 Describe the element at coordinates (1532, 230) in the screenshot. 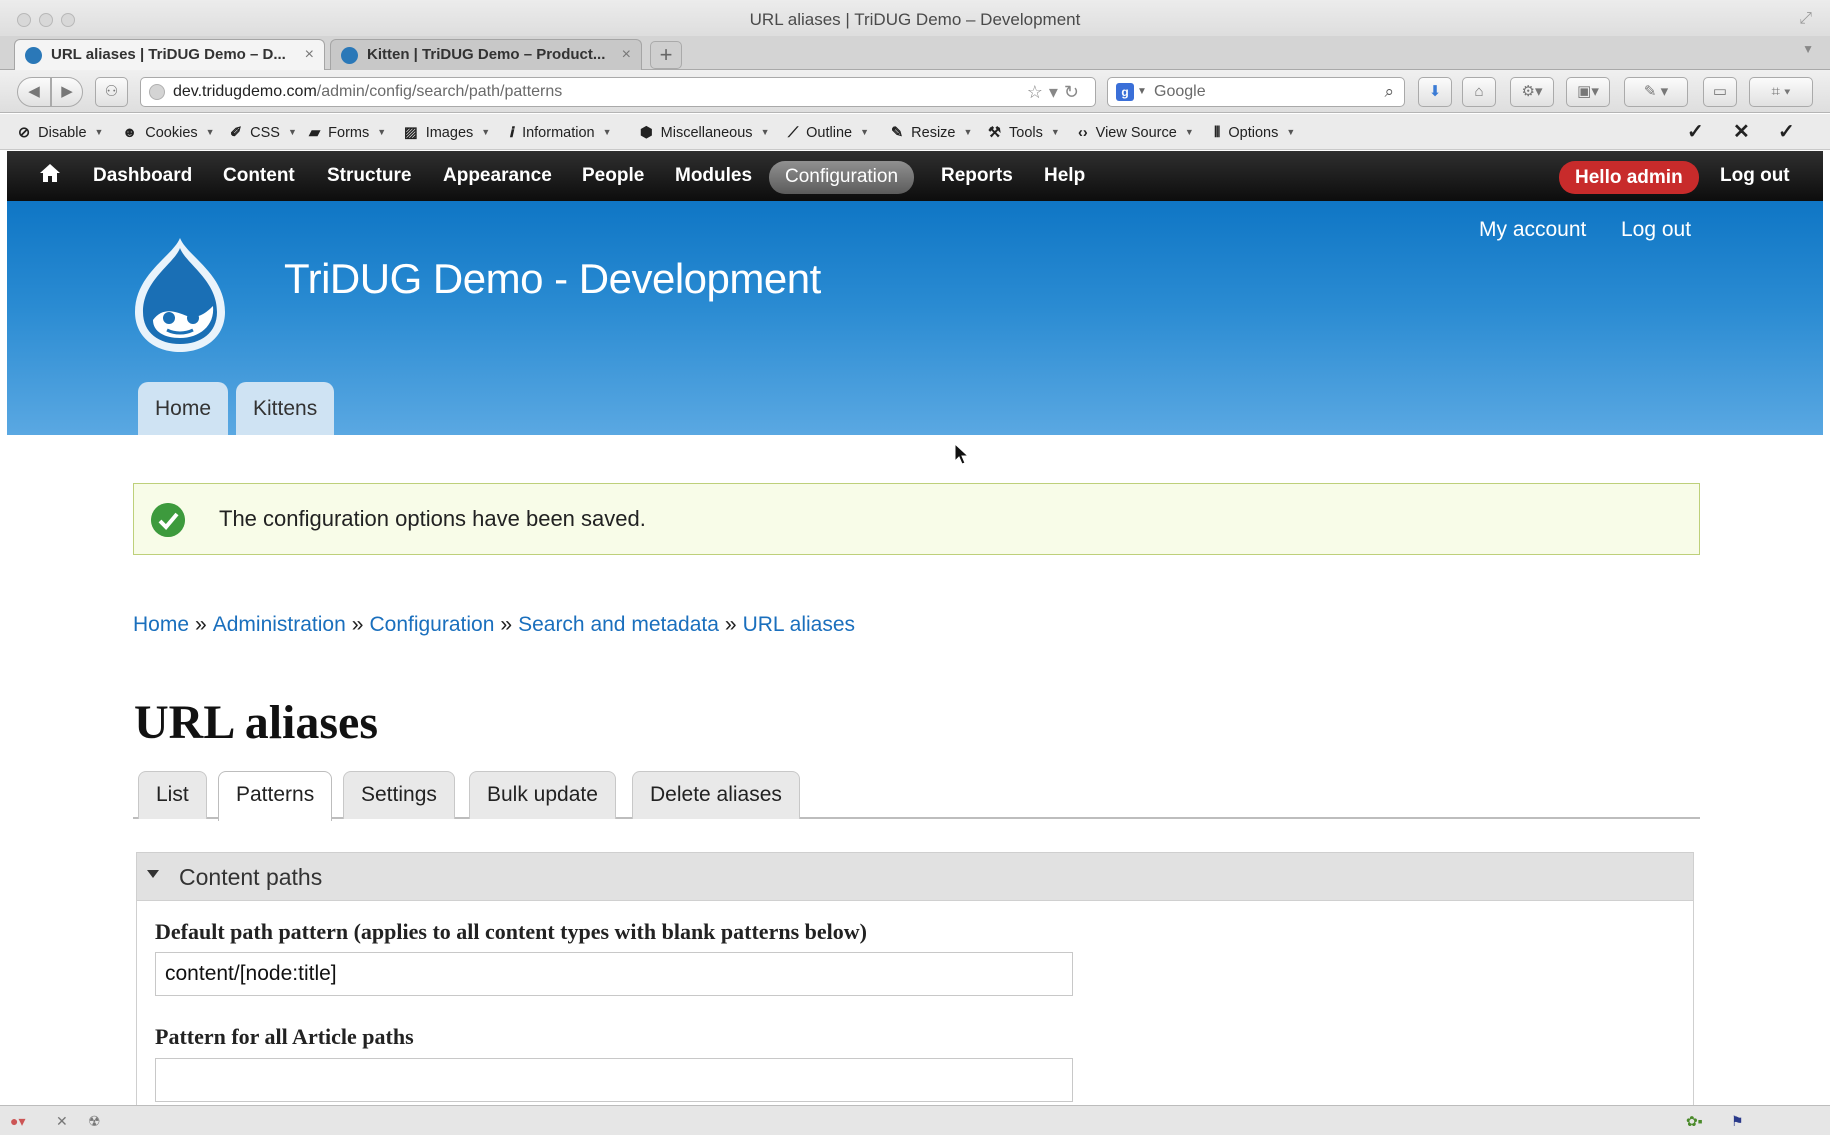

I see `my-account-link: My account` at that location.